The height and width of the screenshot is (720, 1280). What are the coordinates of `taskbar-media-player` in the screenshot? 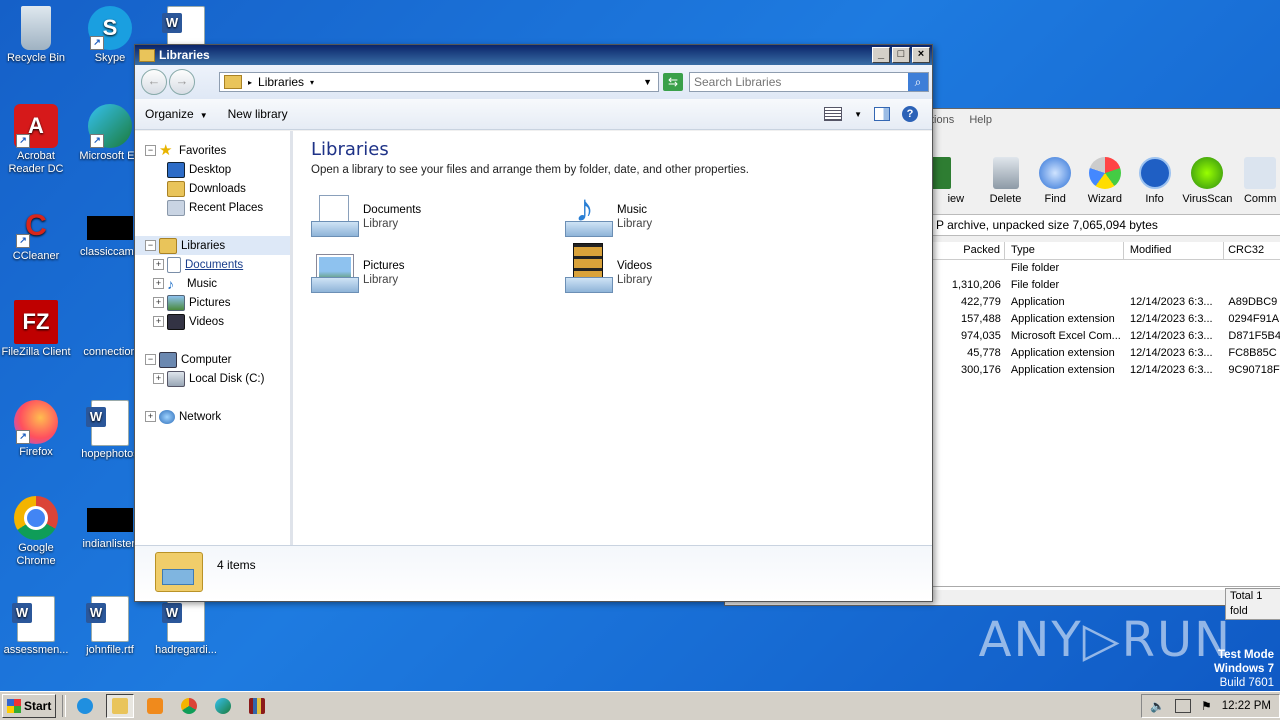 It's located at (155, 706).